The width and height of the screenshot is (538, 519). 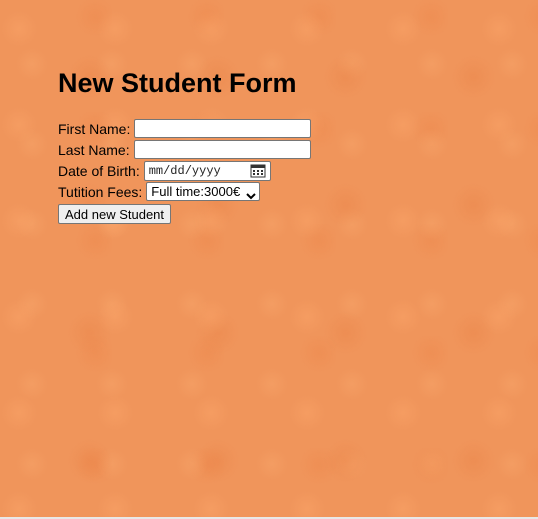 I want to click on tuition-fees-selected: Full time:3000€, so click(x=196, y=191).